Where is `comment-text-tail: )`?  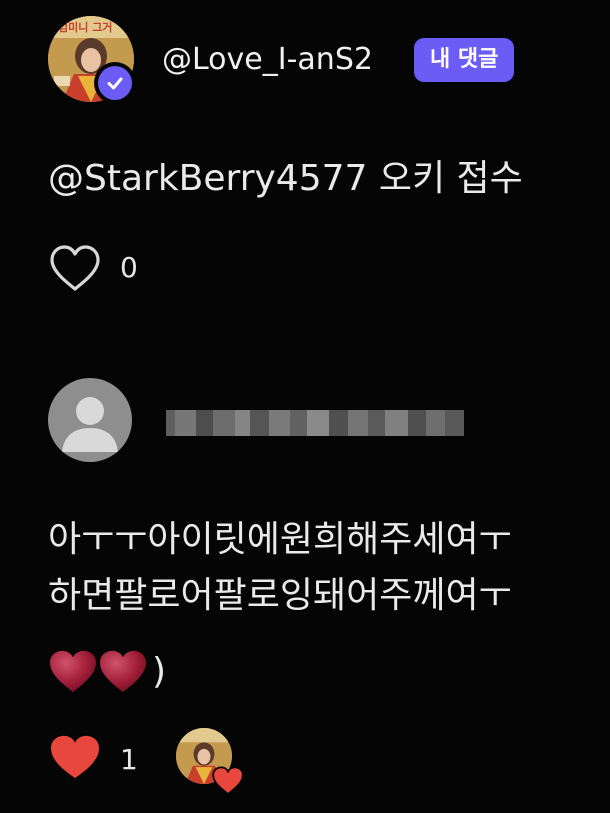
comment-text-tail: ) is located at coordinates (159, 671).